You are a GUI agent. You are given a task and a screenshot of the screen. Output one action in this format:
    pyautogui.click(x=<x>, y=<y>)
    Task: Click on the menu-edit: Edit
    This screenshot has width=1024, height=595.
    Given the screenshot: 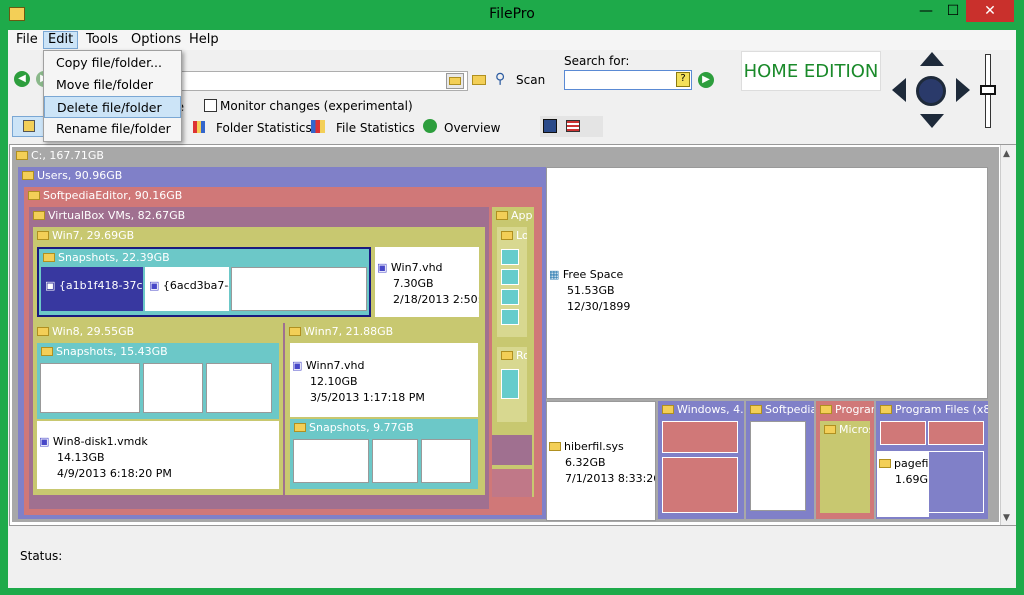 What is the action you would take?
    pyautogui.click(x=61, y=40)
    